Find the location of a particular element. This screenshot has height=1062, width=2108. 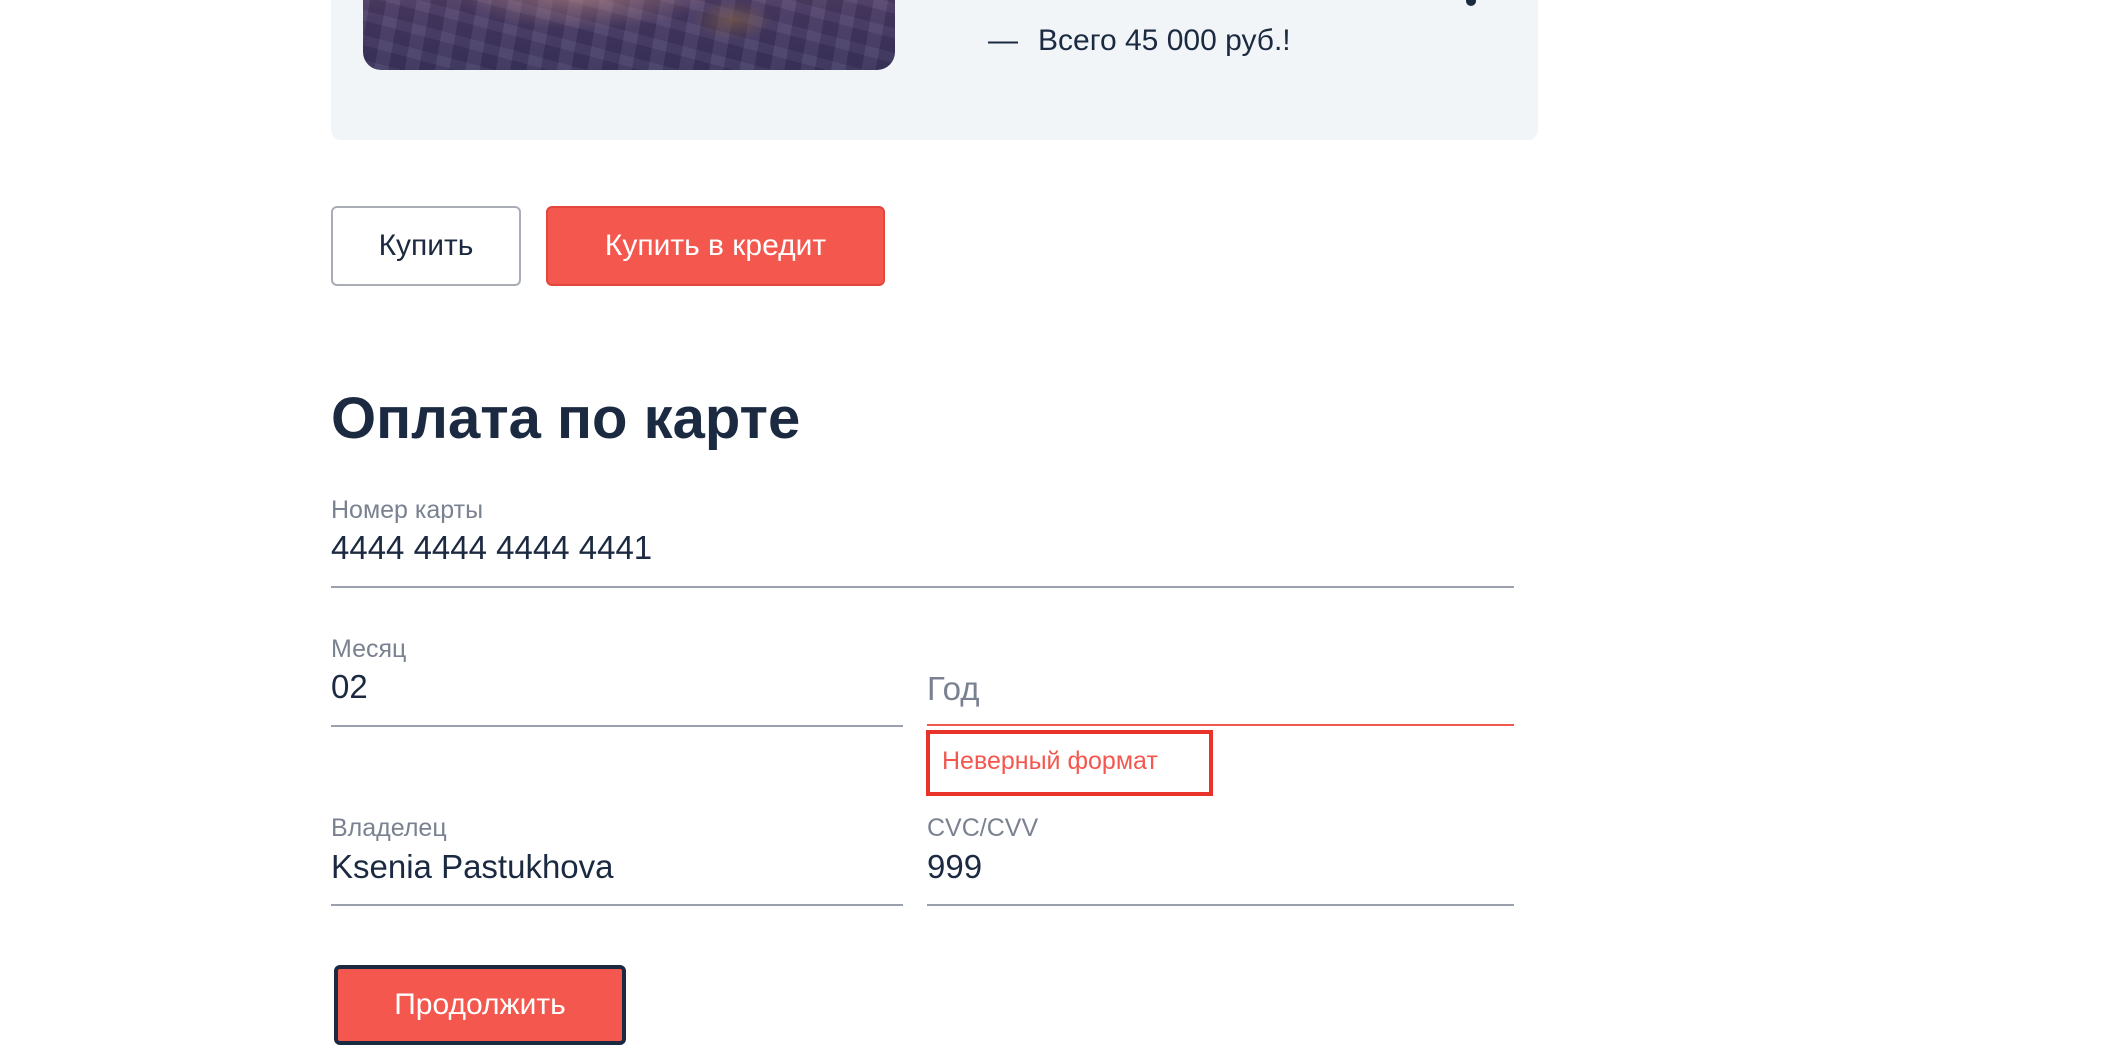

year-input: Год is located at coordinates (1220, 689).